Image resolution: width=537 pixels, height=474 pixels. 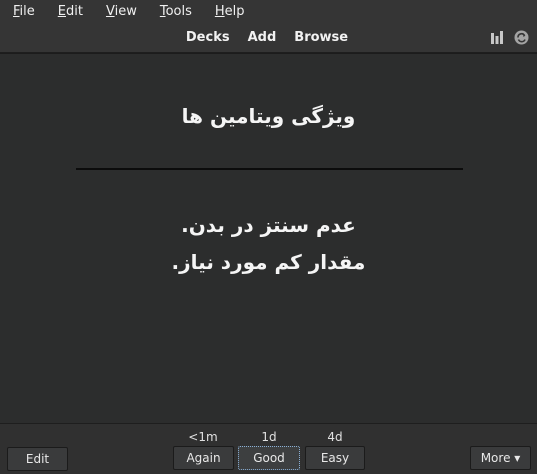 What do you see at coordinates (203, 437) in the screenshot?
I see `again-interval: <1m` at bounding box center [203, 437].